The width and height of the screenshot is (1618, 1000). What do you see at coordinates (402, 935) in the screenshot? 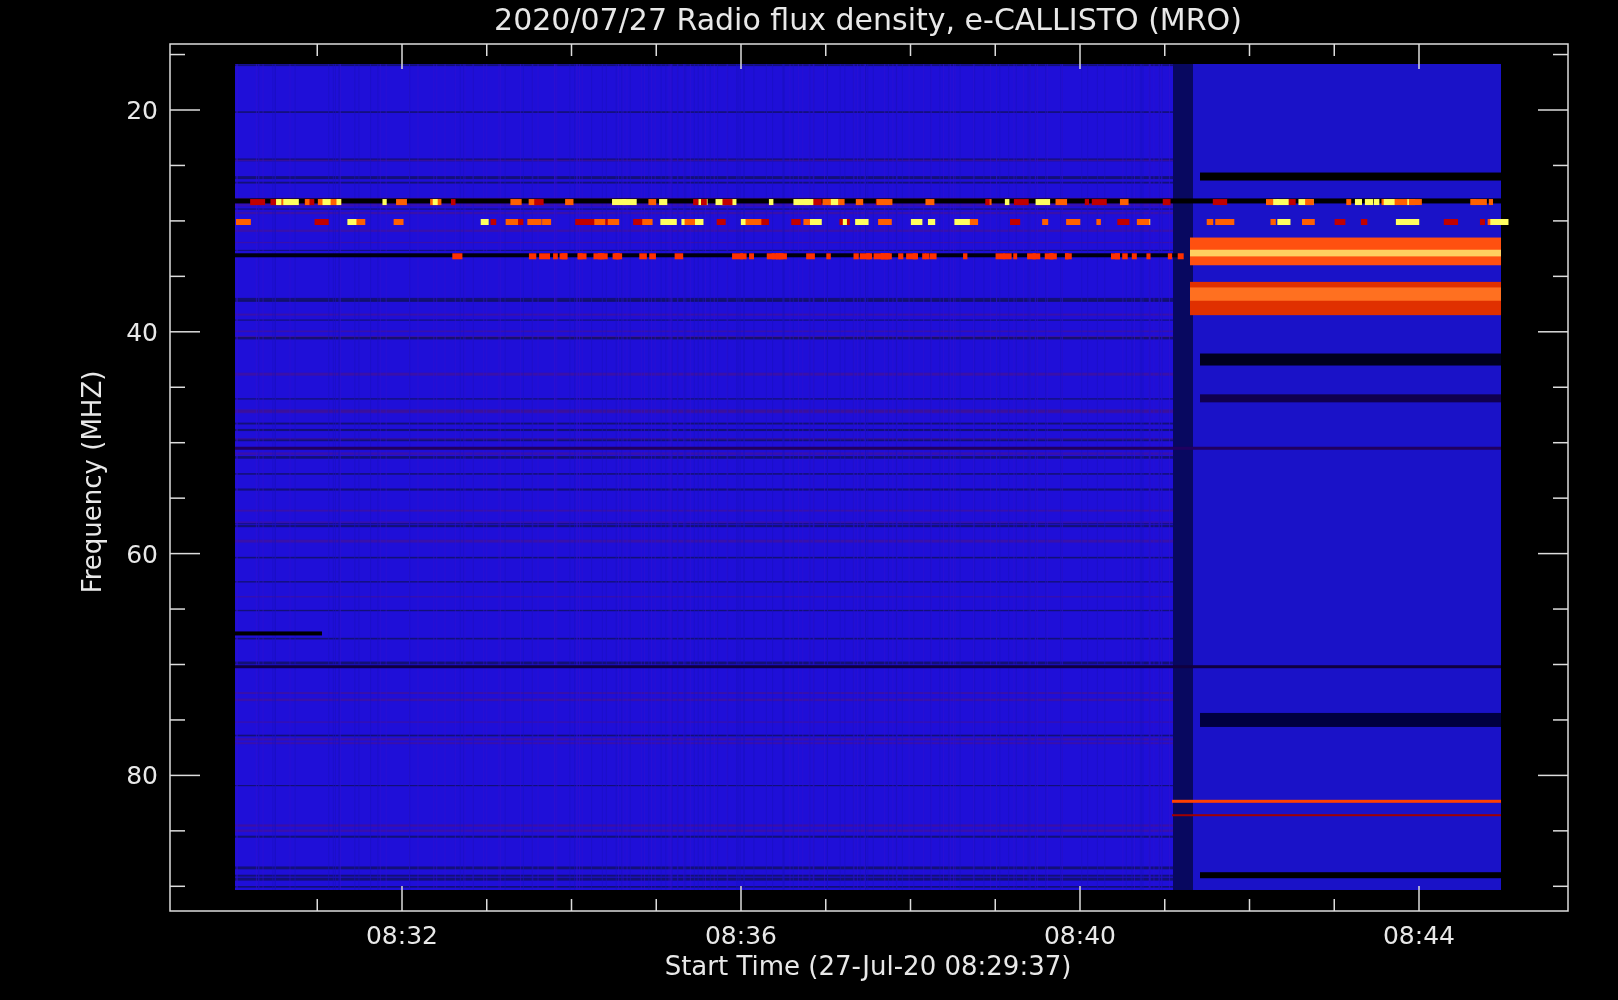
I see `x-tick-label: 08:32` at bounding box center [402, 935].